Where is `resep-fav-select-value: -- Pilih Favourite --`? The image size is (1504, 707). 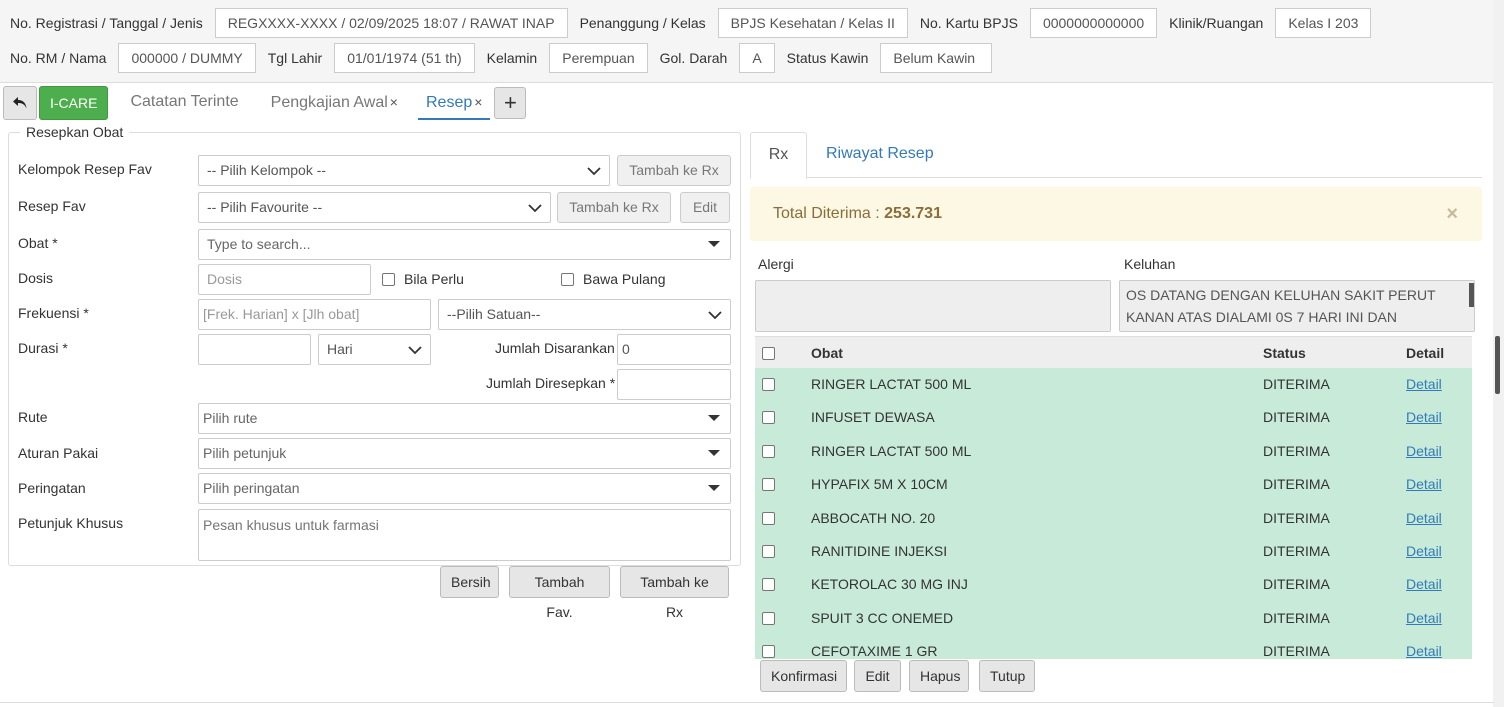 resep-fav-select-value: -- Pilih Favourite -- is located at coordinates (265, 207).